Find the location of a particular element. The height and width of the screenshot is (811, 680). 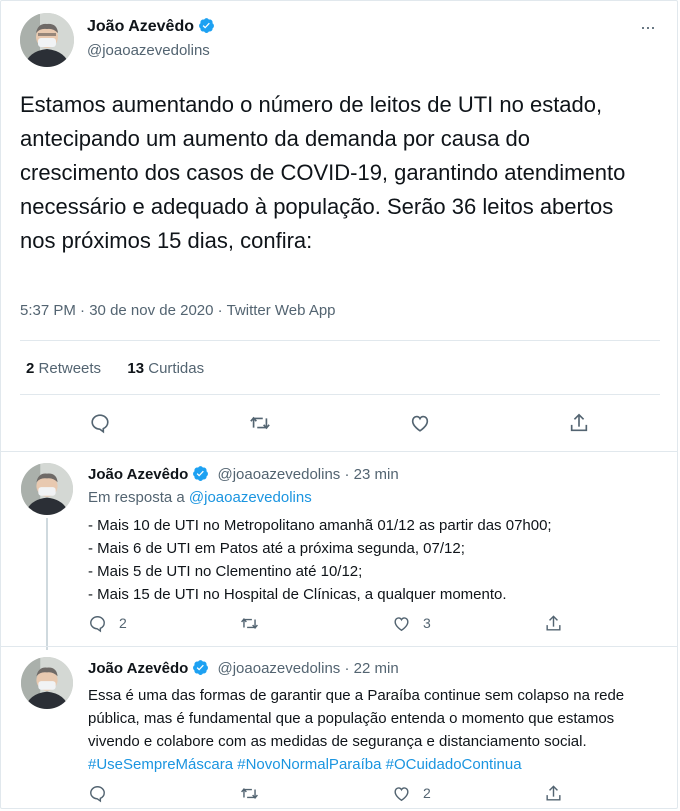

reply-button: 2 is located at coordinates (107, 623).